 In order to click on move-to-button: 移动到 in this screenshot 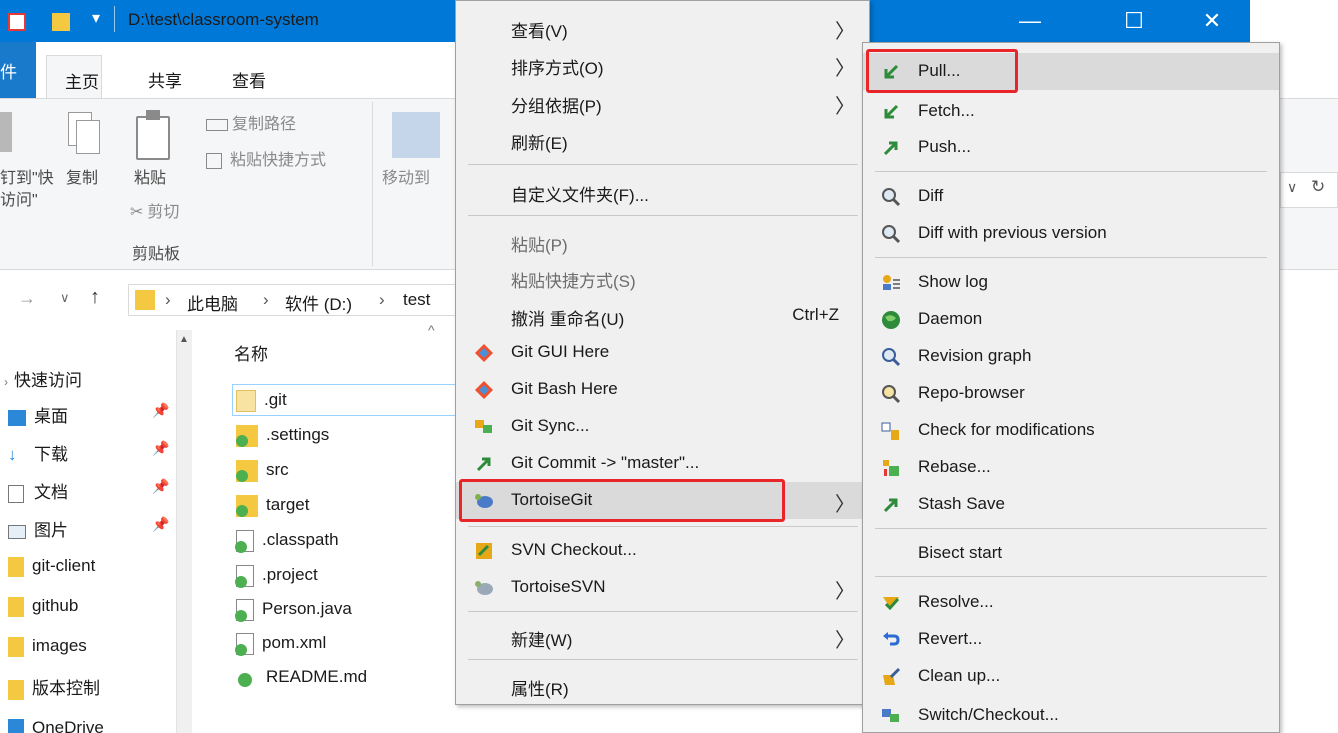, I will do `click(406, 176)`.